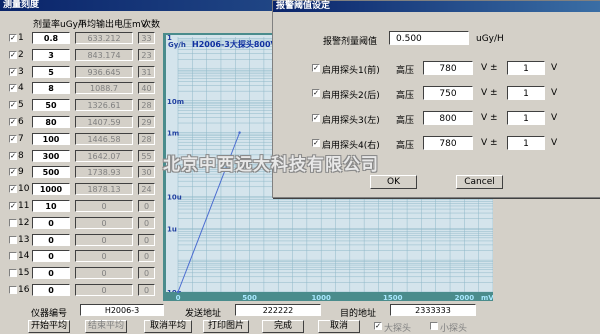 The height and width of the screenshot is (334, 600). What do you see at coordinates (177, 45) in the screenshot?
I see `y-axis-title: Gy/h` at bounding box center [177, 45].